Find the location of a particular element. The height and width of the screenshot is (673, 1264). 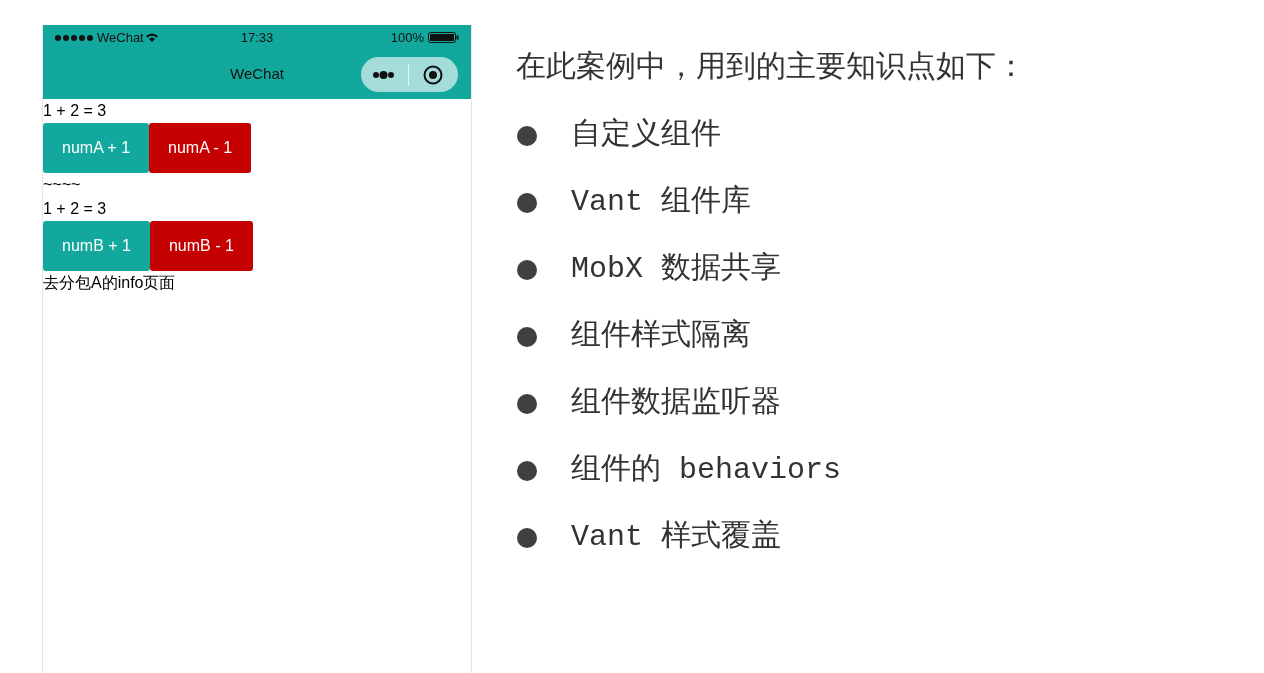

nav-title: WeChat is located at coordinates (257, 74).